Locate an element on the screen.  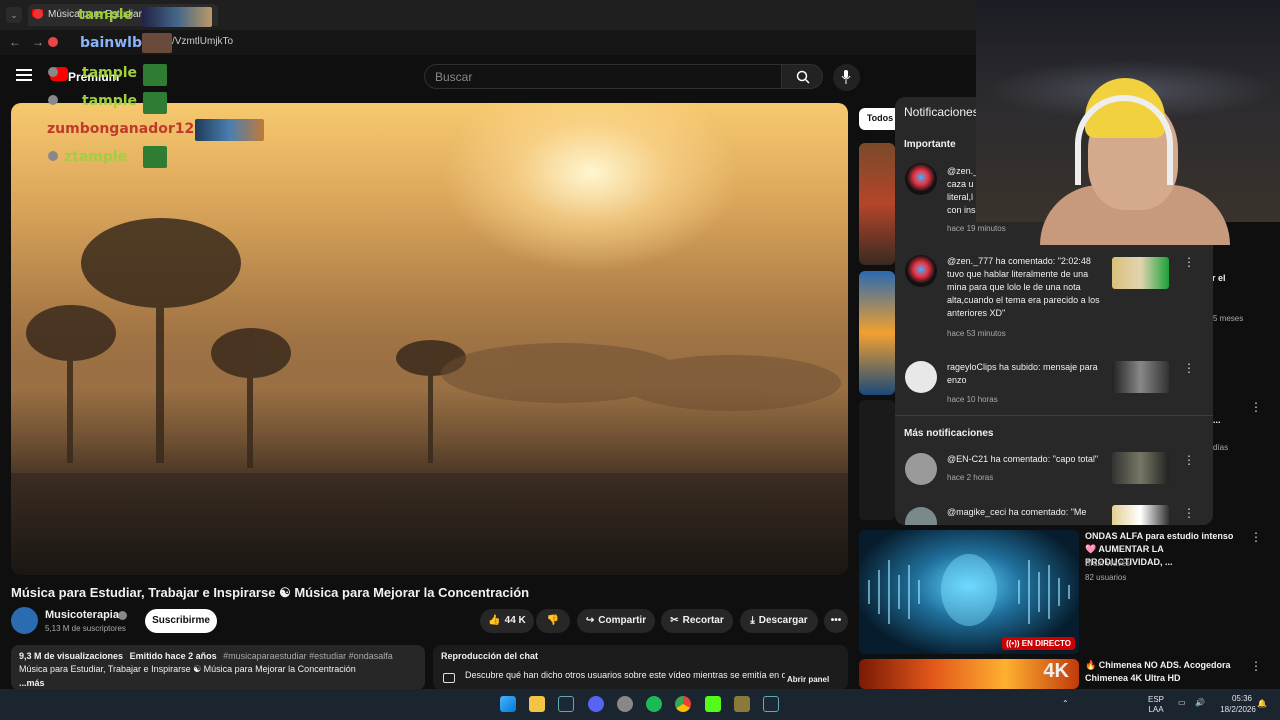
notification-text: @EN-C21 ha comentado: "capo total" is located at coordinates (1027, 459).